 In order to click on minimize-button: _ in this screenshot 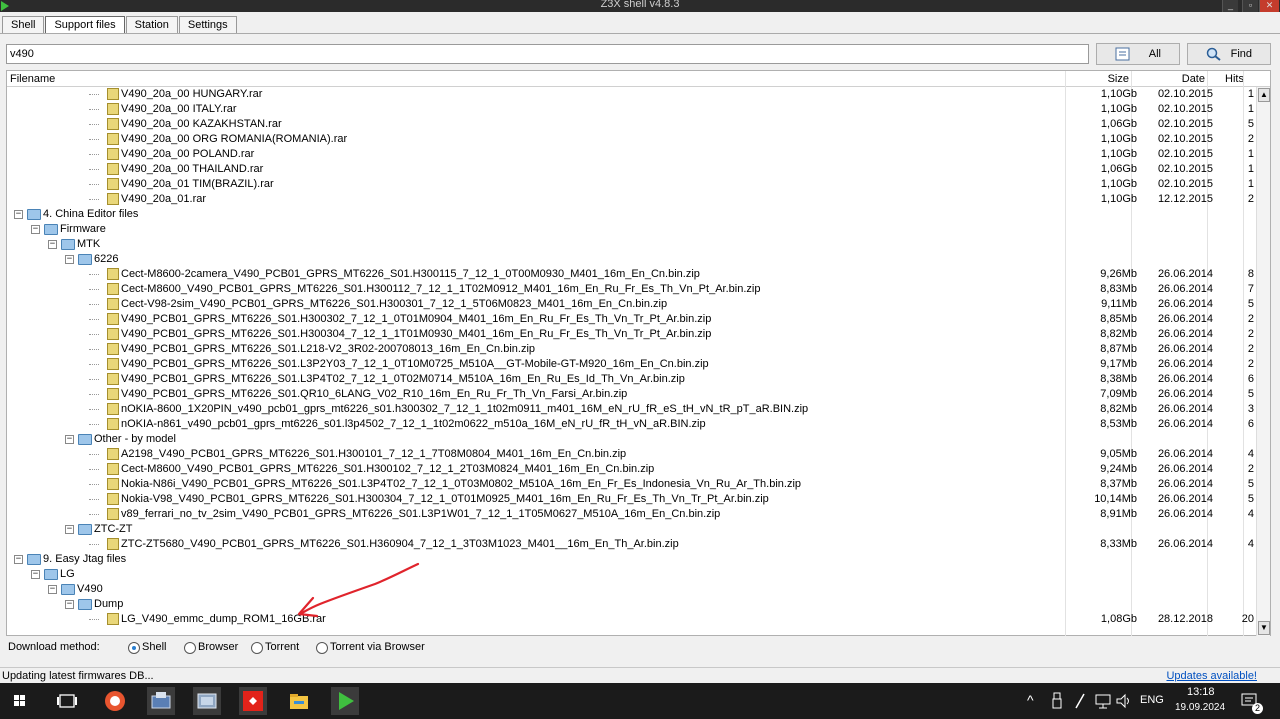, I will do `click(1230, 6)`.